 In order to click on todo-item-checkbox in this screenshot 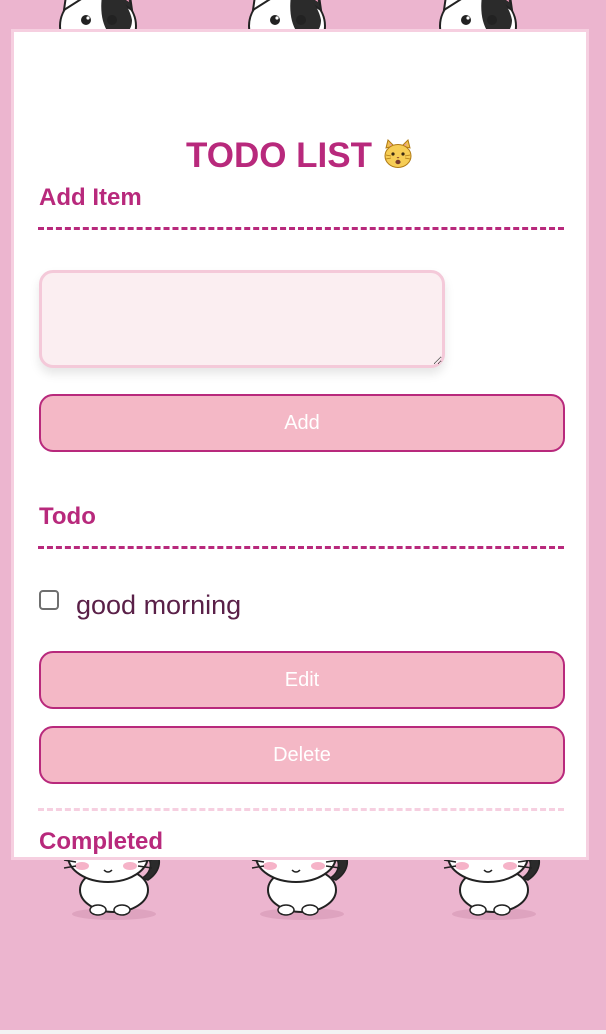, I will do `click(49, 600)`.